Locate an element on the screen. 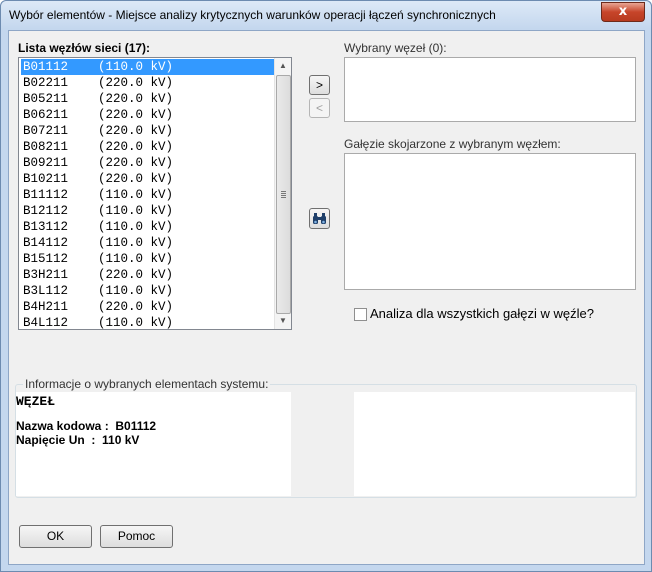  node-list-label: Lista węzłów sieci (17): is located at coordinates (84, 48).